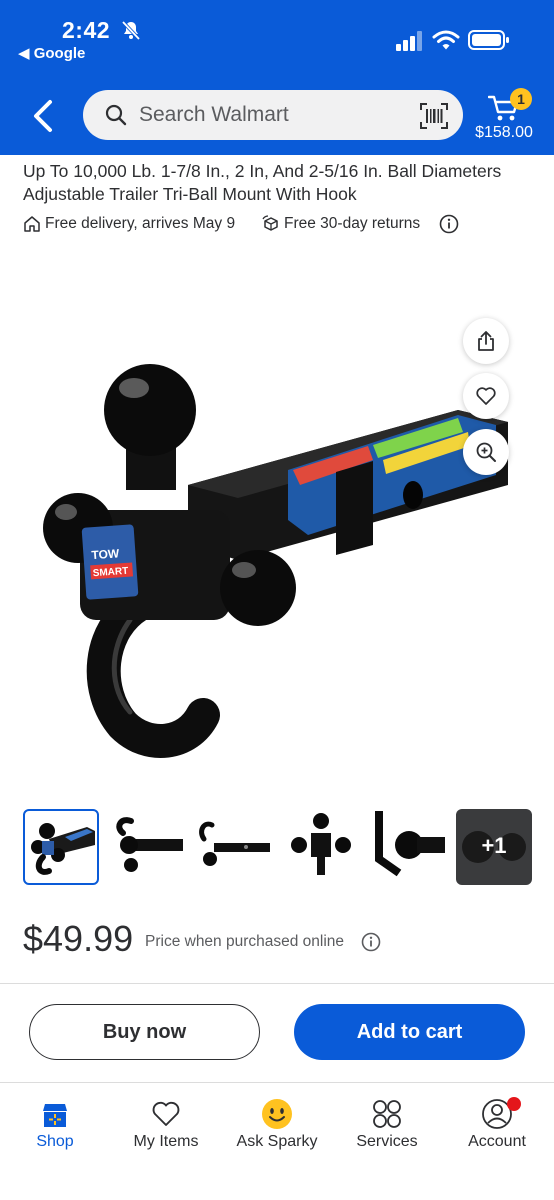 Image resolution: width=554 pixels, height=1200 pixels. I want to click on tab-ask-sparky: Ask Sparky, so click(277, 1129).